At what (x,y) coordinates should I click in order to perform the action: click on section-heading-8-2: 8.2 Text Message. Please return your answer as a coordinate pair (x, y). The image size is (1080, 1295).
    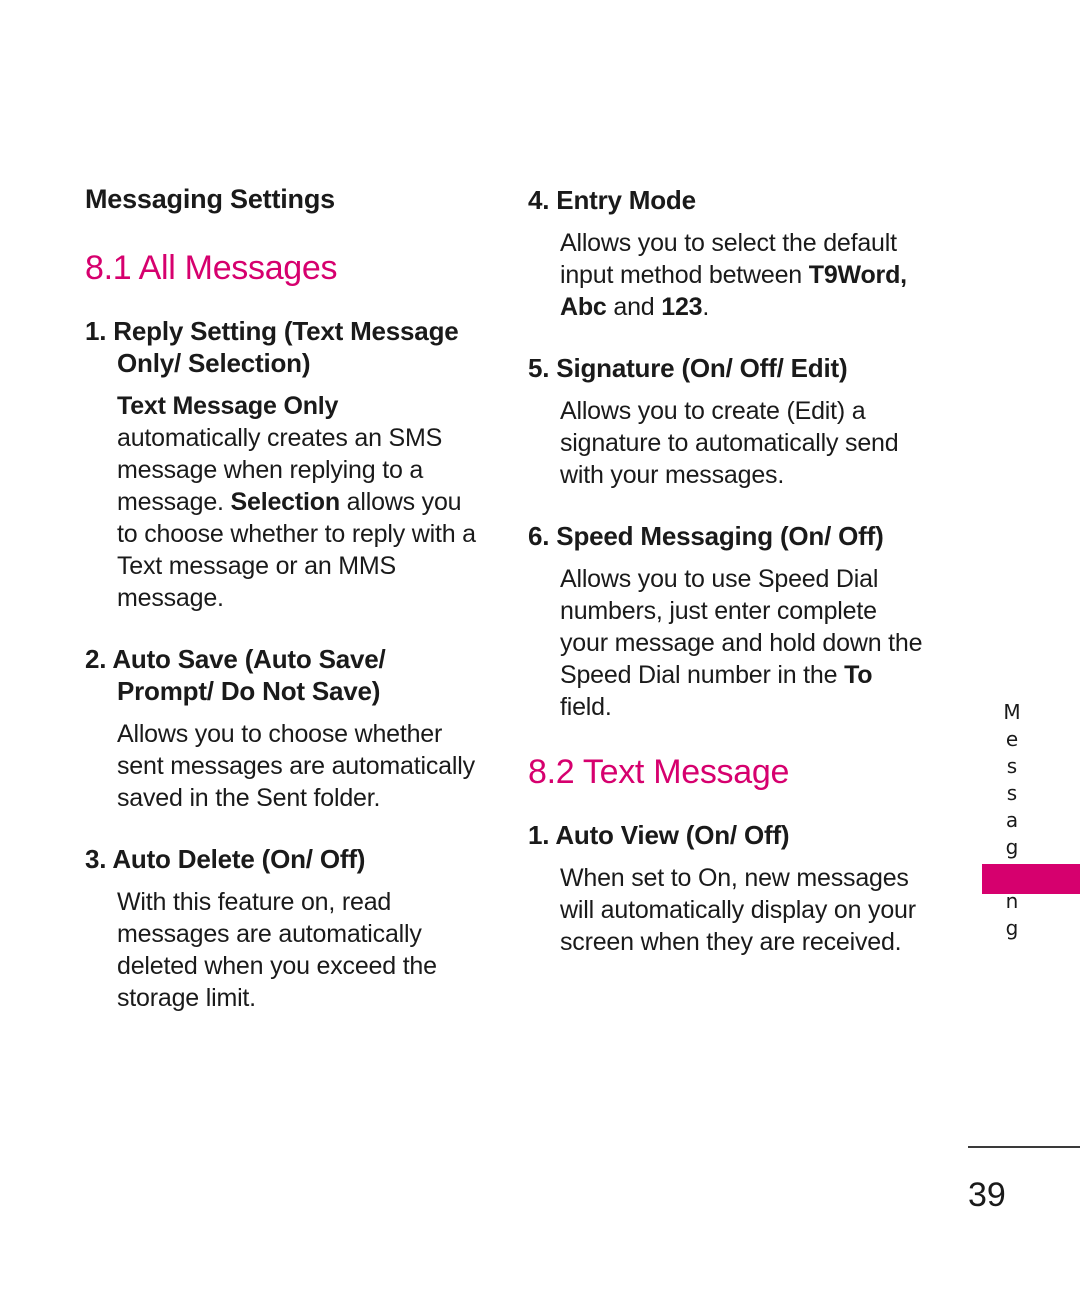
    Looking at the image, I should click on (659, 771).